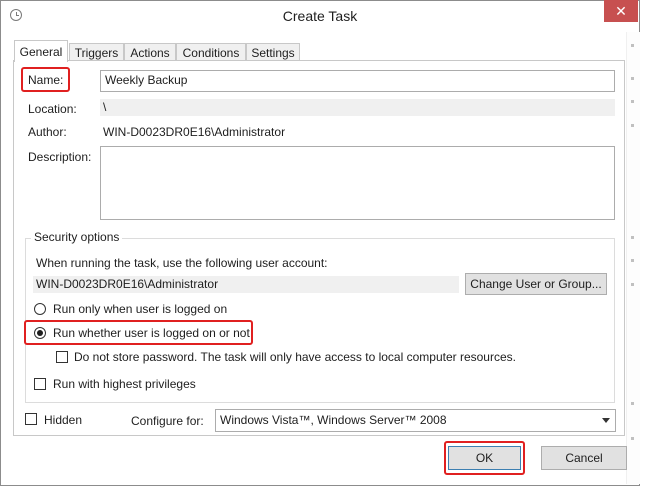 The image size is (646, 488). Describe the element at coordinates (52, 109) in the screenshot. I see `location-label: Location:` at that location.